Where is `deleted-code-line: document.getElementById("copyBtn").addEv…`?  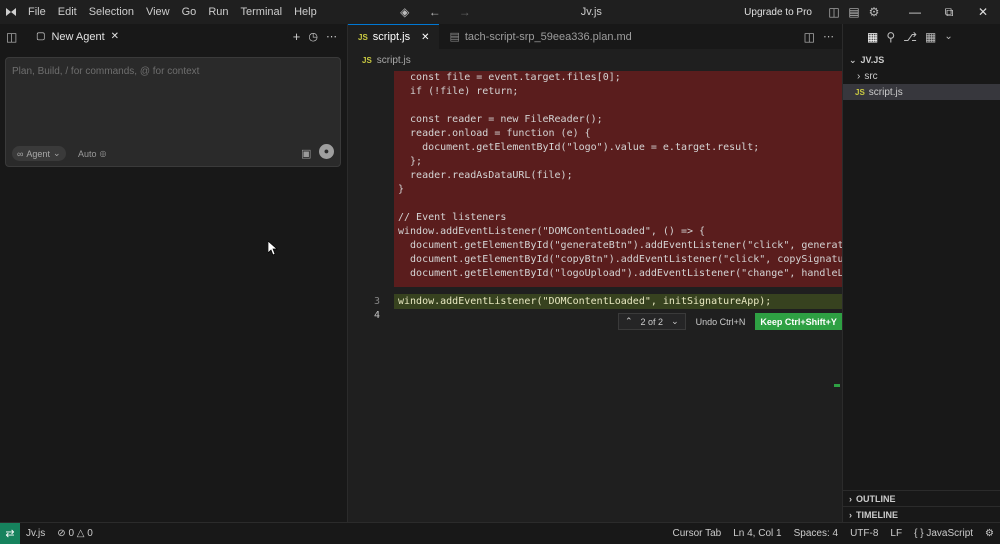 deleted-code-line: document.getElementById("copyBtn").addEv… is located at coordinates (620, 259).